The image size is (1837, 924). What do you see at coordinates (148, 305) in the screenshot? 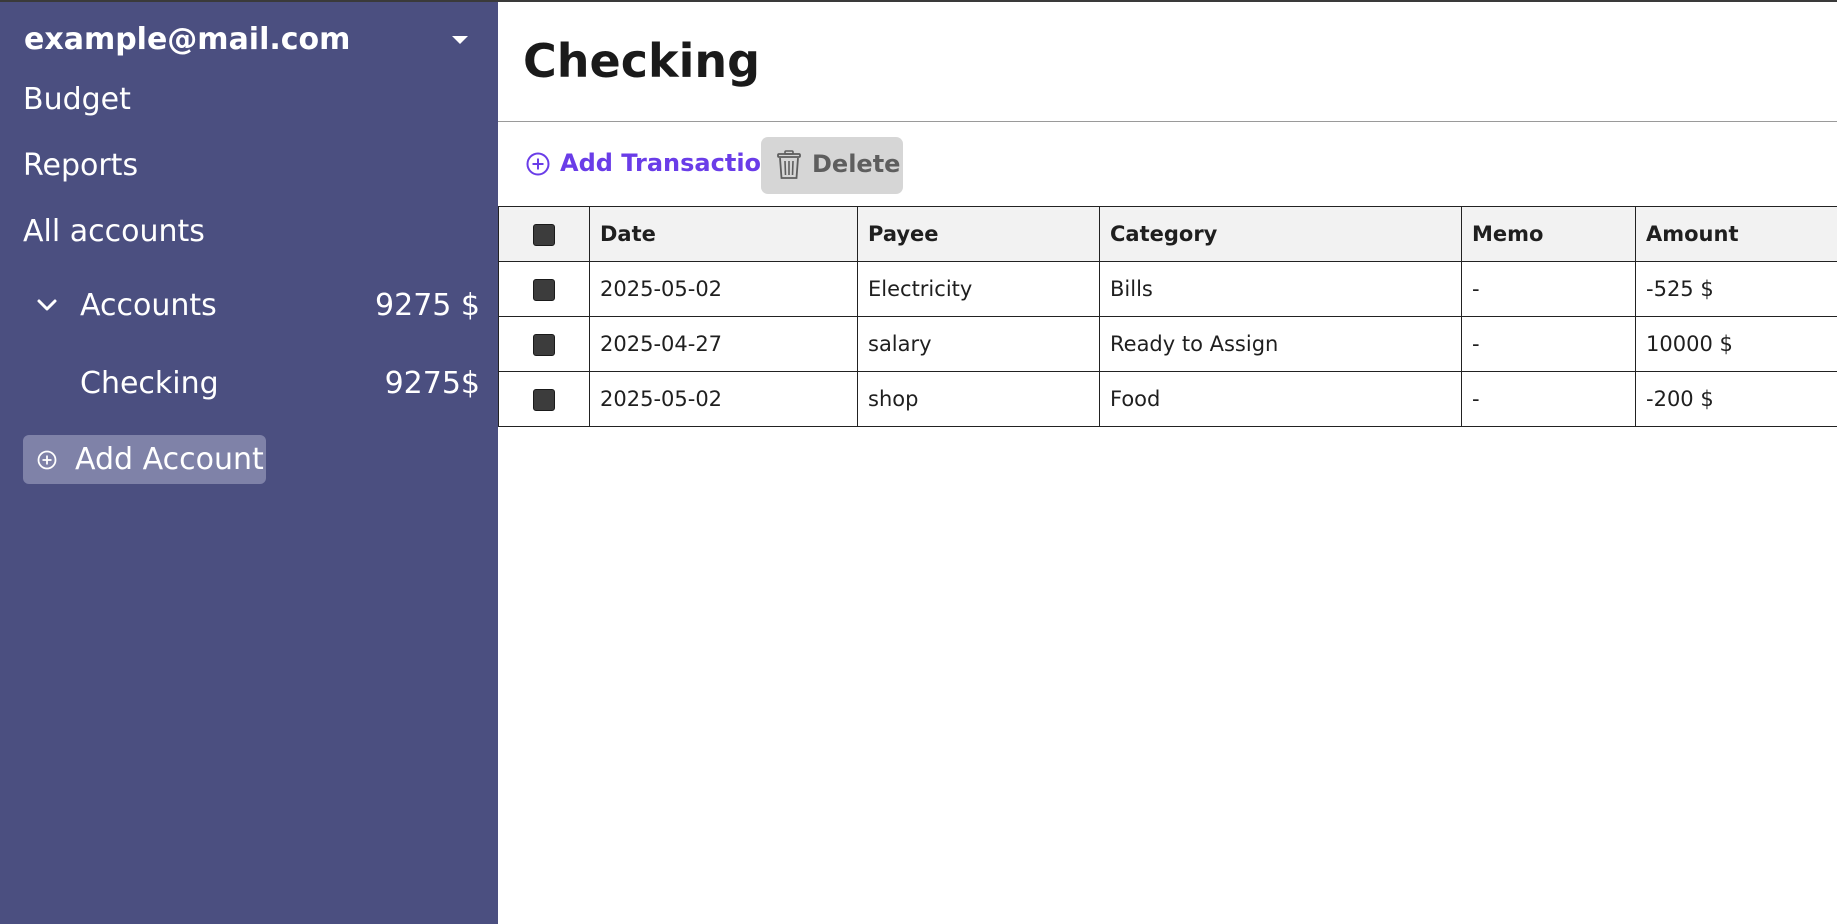
I see `accounts-group-label: Accounts` at bounding box center [148, 305].